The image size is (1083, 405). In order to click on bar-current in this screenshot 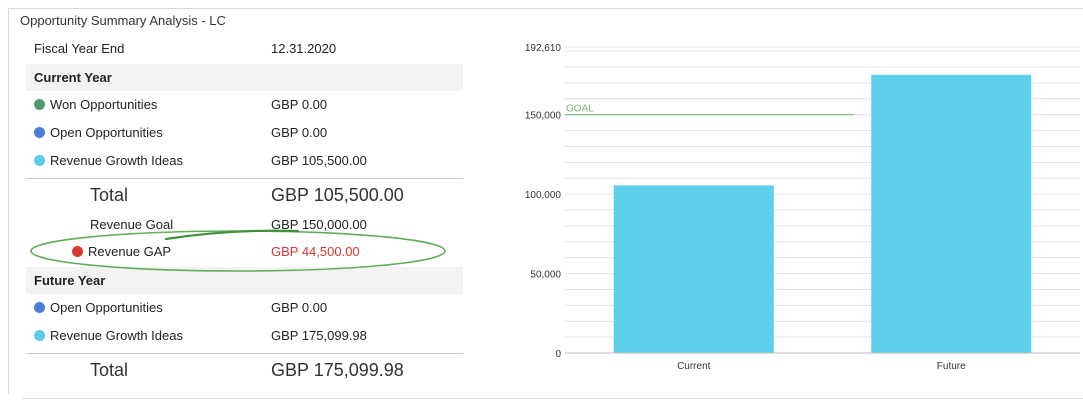, I will do `click(693, 269)`.